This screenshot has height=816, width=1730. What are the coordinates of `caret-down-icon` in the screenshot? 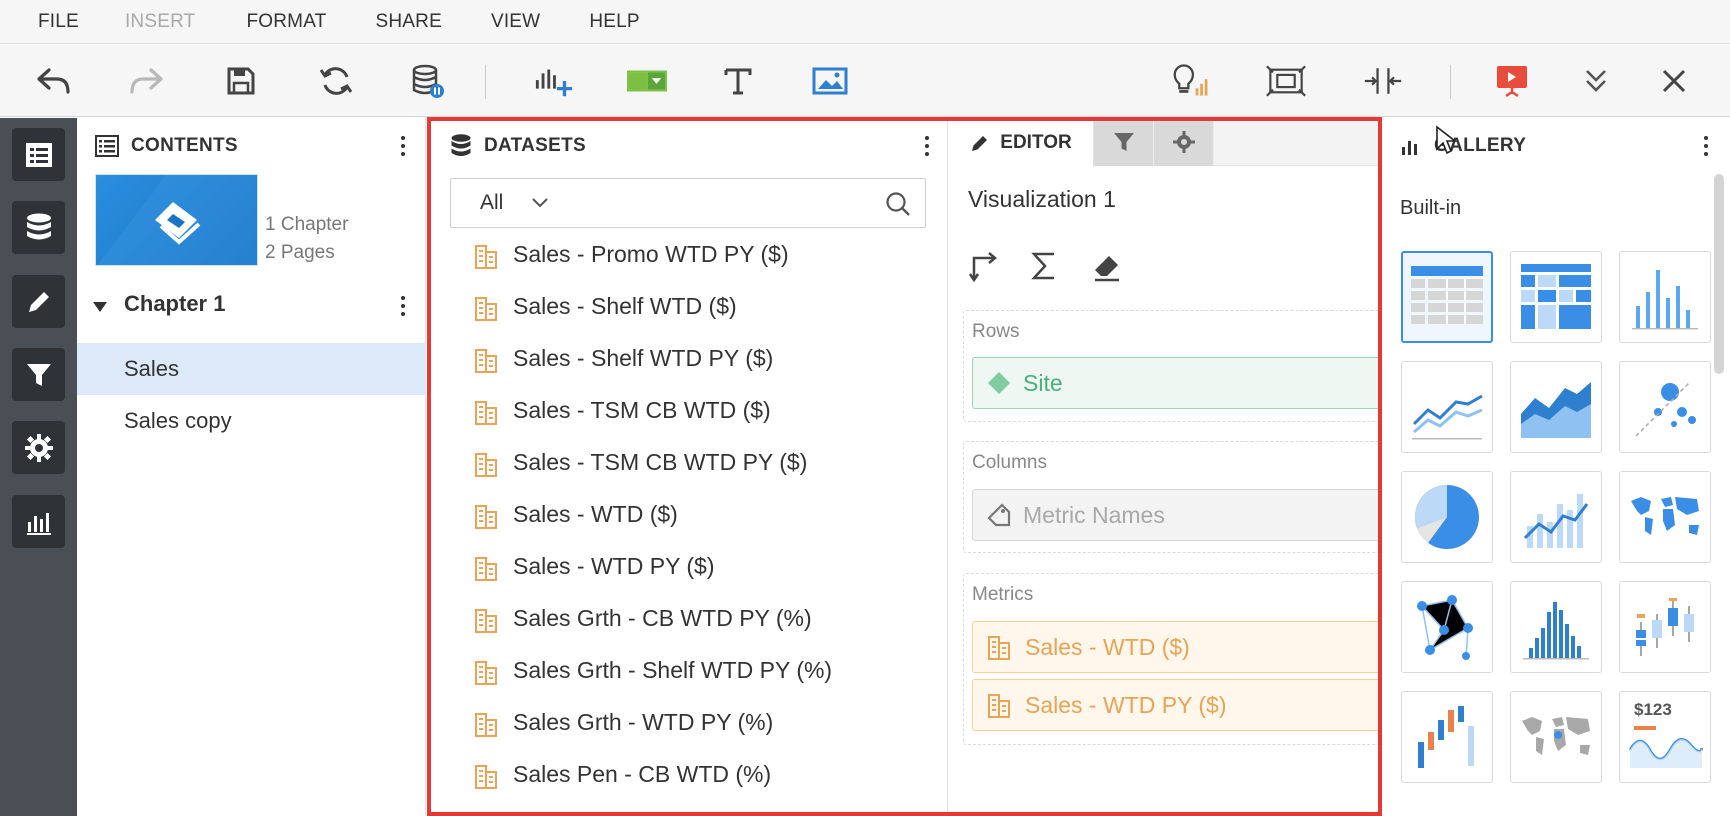 It's located at (100, 309).